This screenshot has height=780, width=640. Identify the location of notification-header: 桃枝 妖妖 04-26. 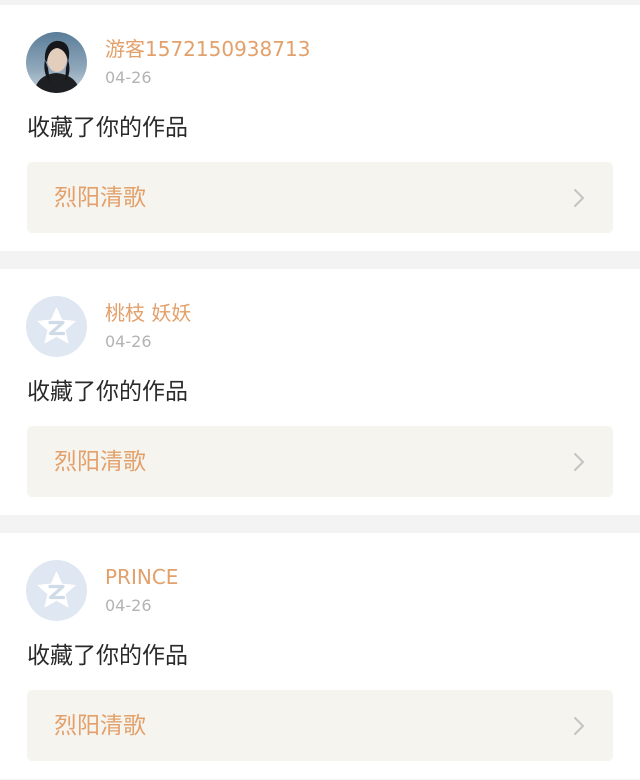
(108, 326).